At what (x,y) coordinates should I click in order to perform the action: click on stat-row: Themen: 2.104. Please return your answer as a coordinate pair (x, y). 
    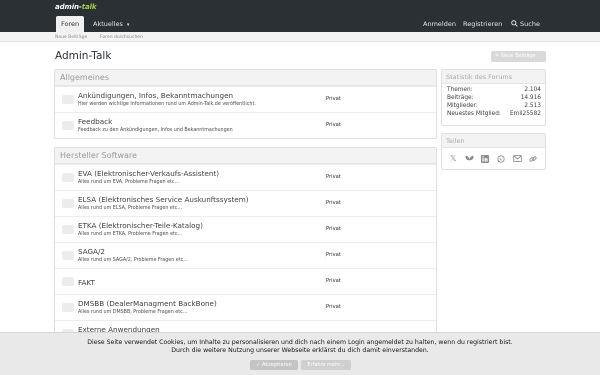
    Looking at the image, I should click on (493, 91).